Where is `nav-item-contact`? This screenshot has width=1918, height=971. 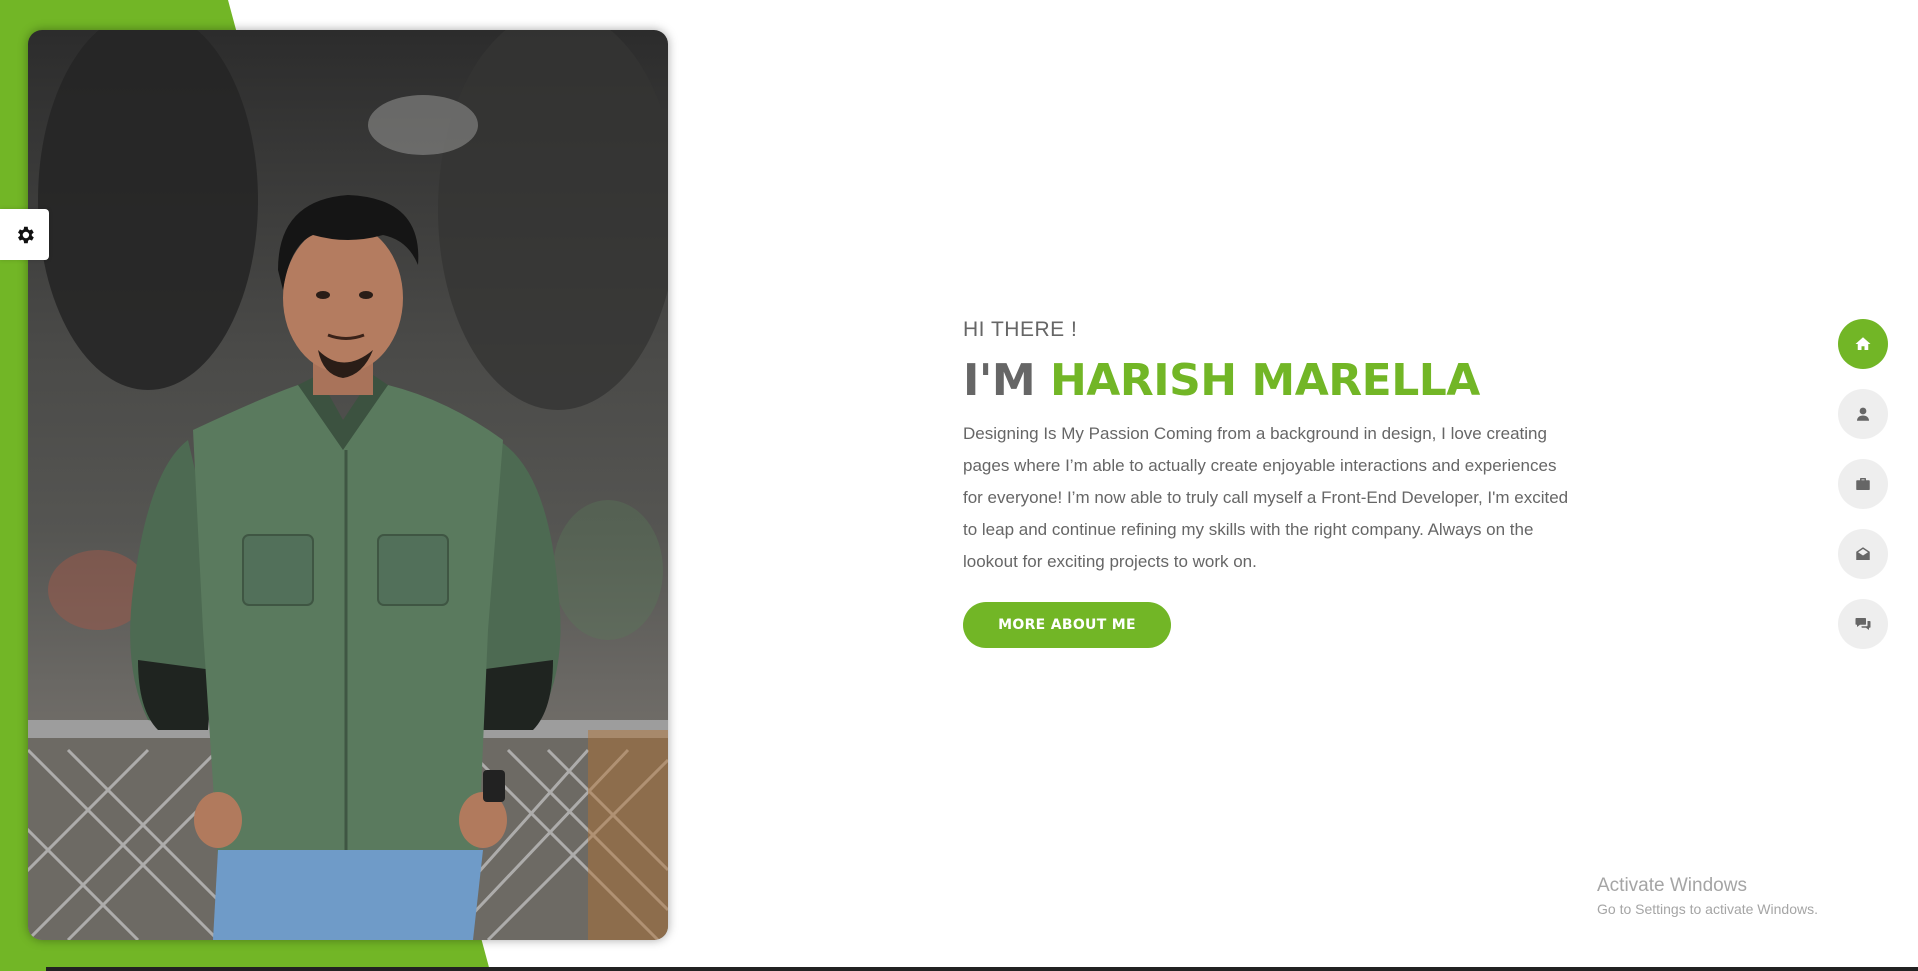 nav-item-contact is located at coordinates (1863, 554).